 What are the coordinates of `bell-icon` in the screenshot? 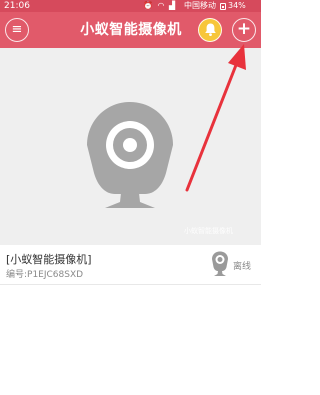 It's located at (210, 29).